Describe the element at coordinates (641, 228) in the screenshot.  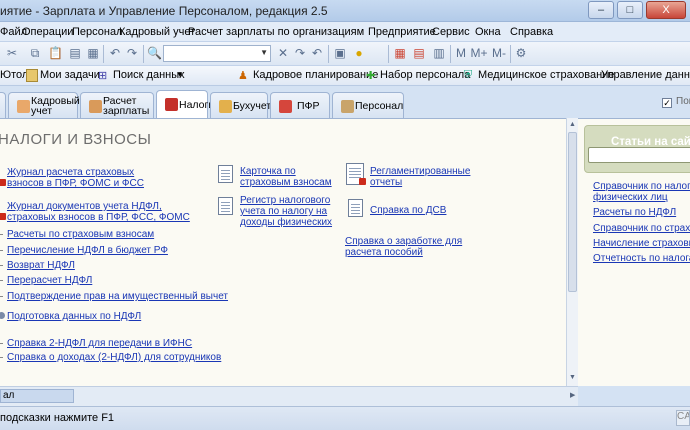
I see `article-link: Справочник по страхов` at that location.